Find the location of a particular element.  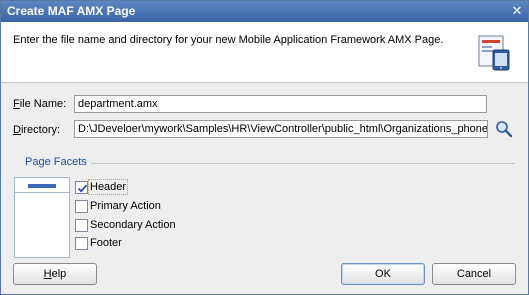

facets-divider is located at coordinates (303, 163).